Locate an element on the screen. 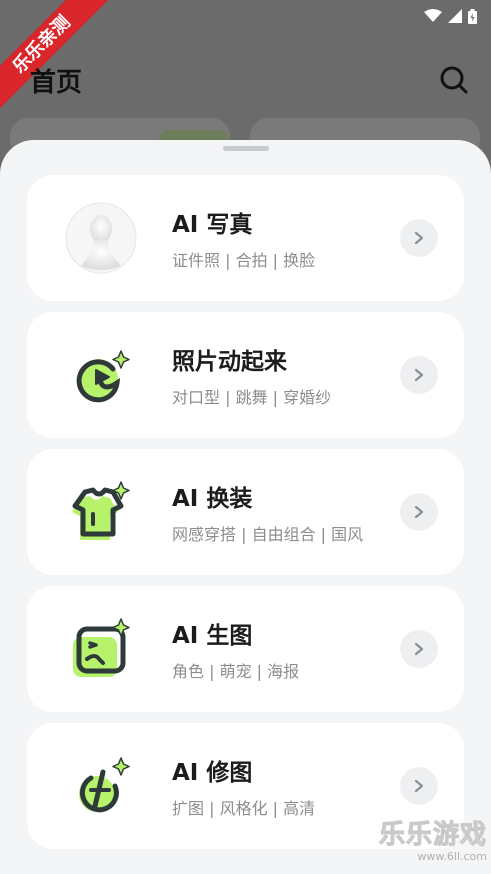 This screenshot has width=491, height=874. feature-title: AI 换装 is located at coordinates (212, 499).